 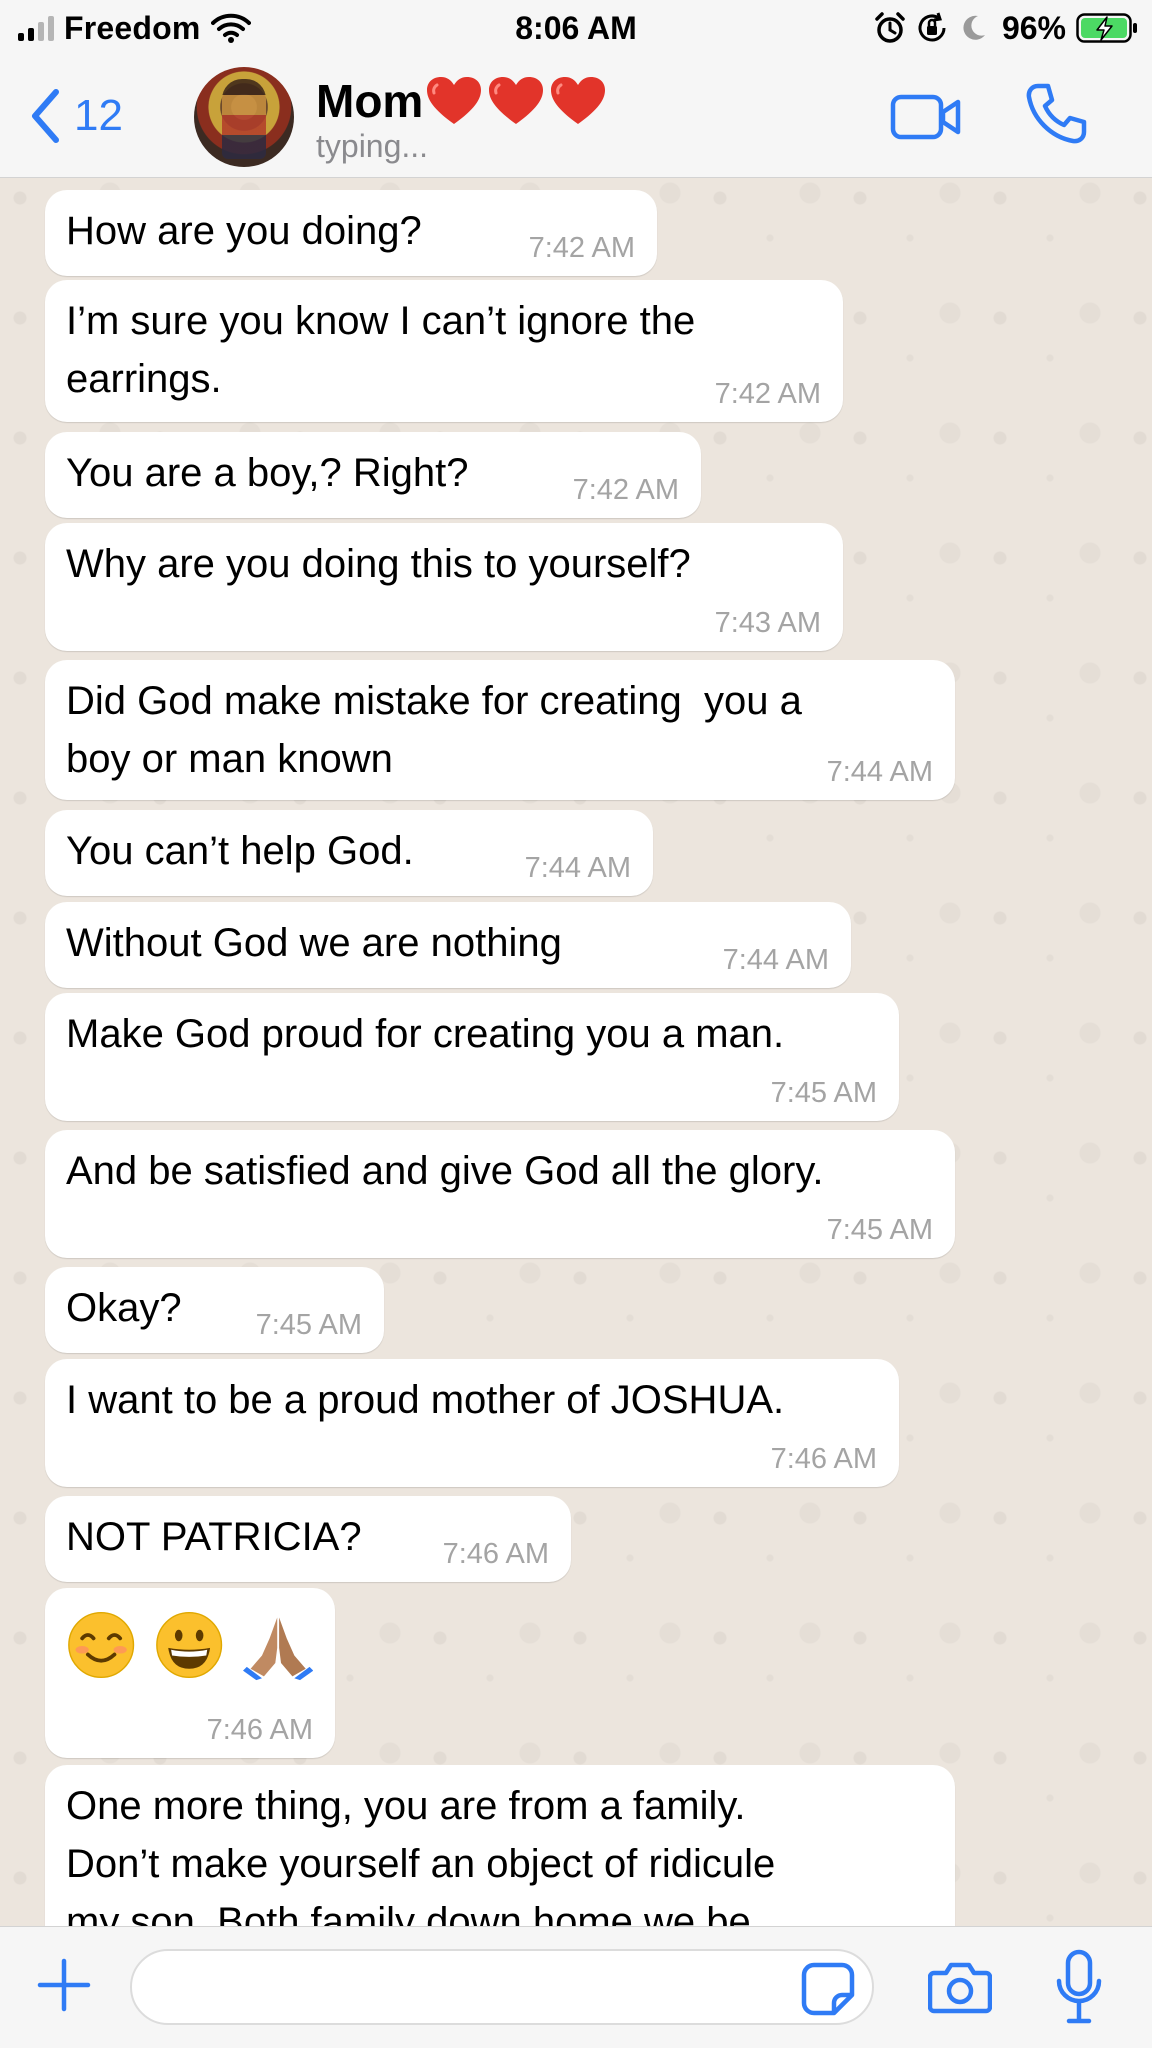 What do you see at coordinates (926, 117) in the screenshot?
I see `video-call-icon` at bounding box center [926, 117].